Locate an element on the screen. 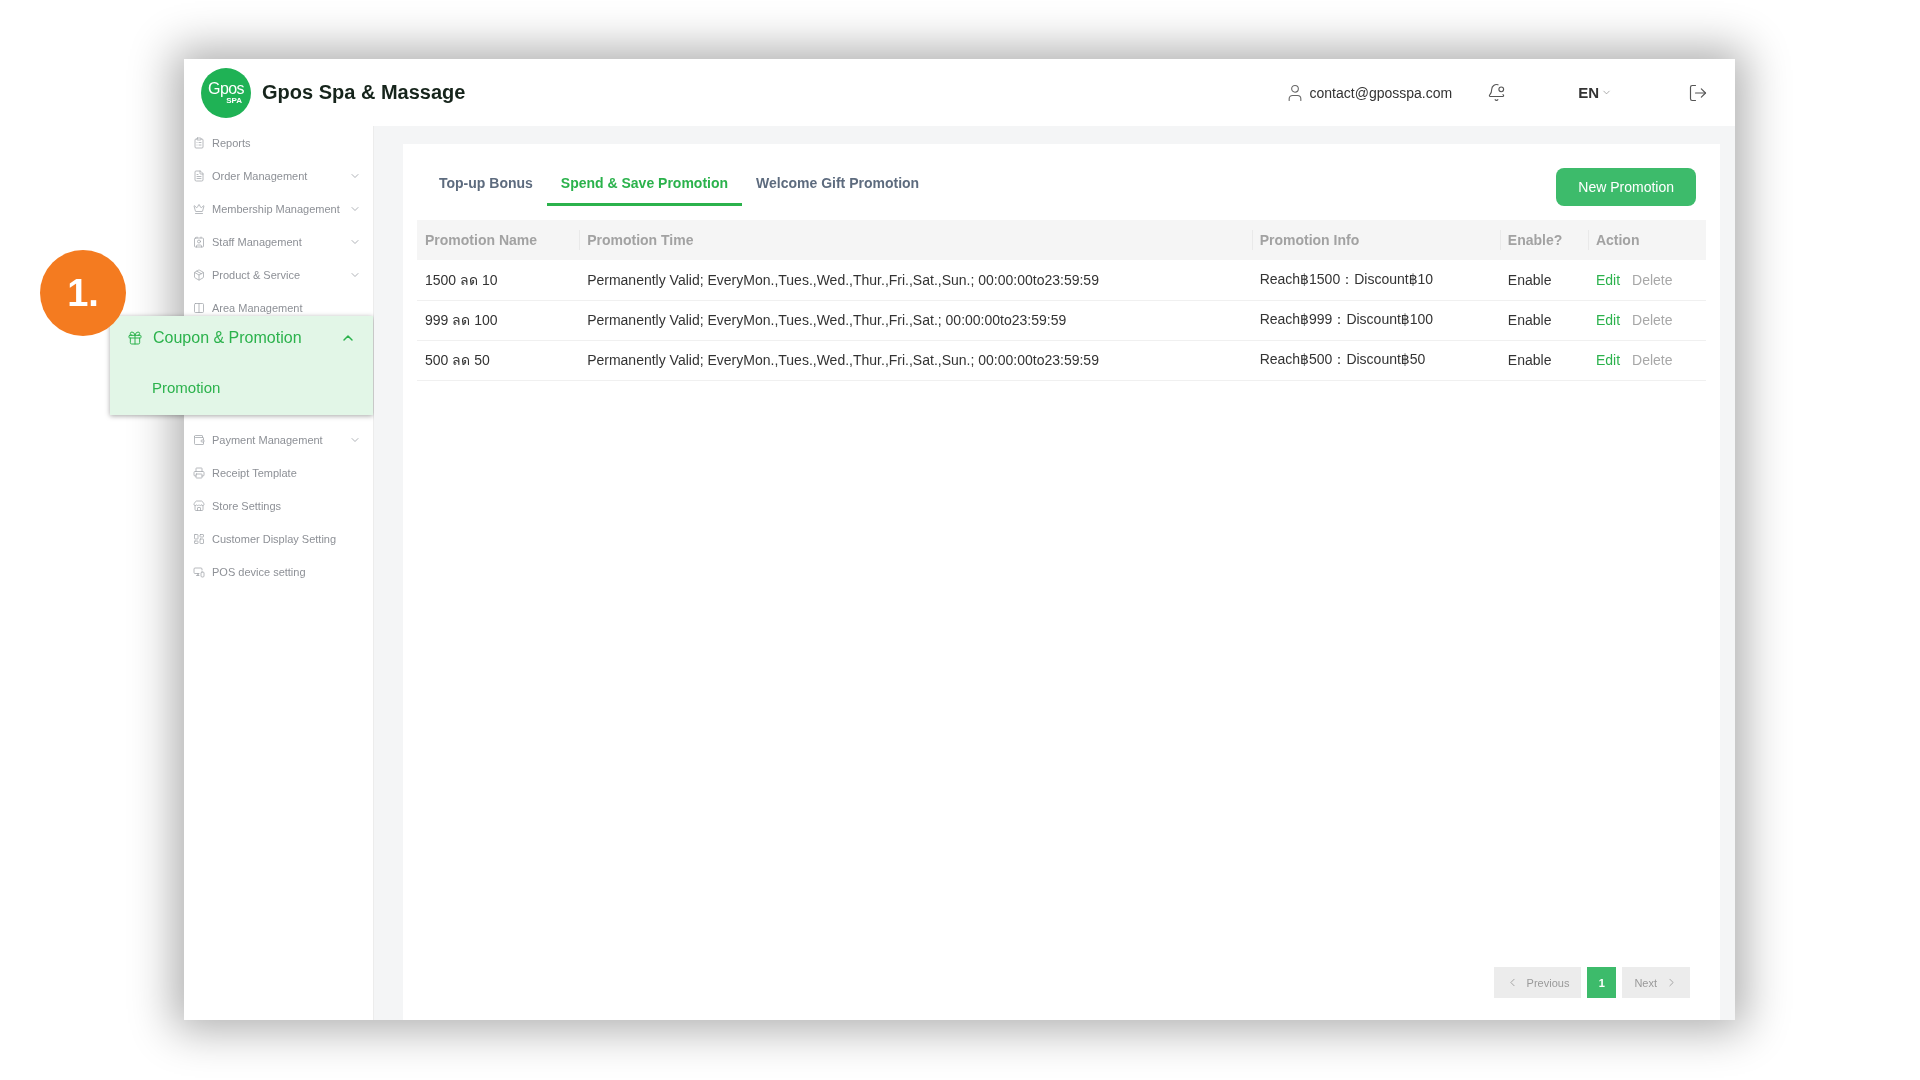 This screenshot has height=1080, width=1920. column-header: Promotion Time is located at coordinates (915, 240).